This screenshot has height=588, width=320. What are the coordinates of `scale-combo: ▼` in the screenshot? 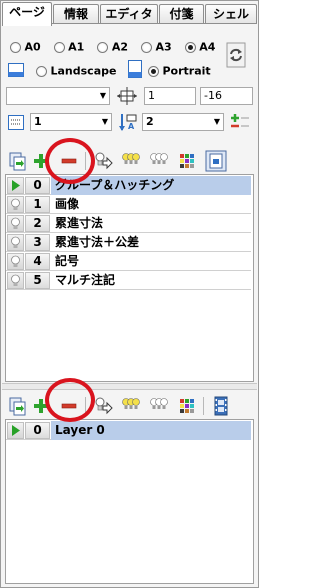 It's located at (58, 96).